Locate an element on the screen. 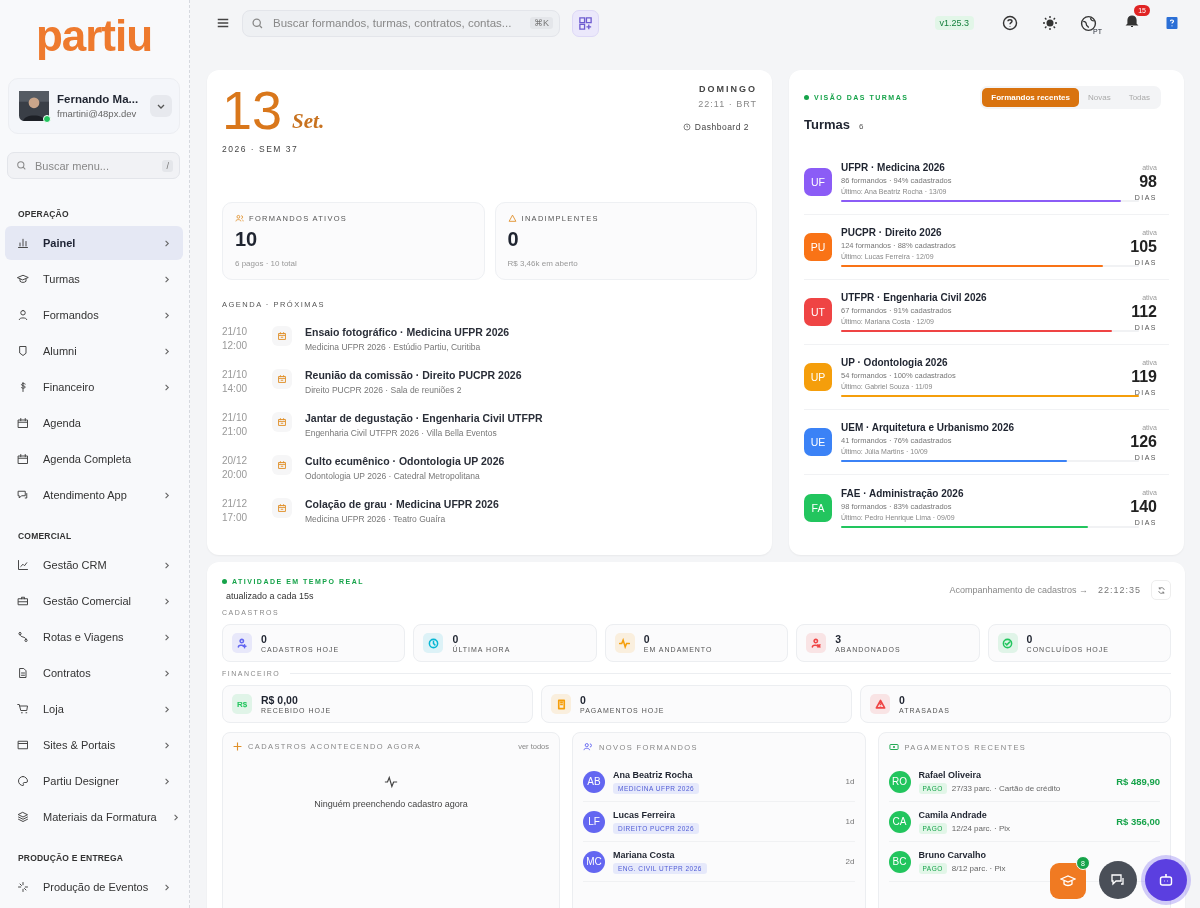 The width and height of the screenshot is (1200, 908). initials-avatar: BC is located at coordinates (899, 861).